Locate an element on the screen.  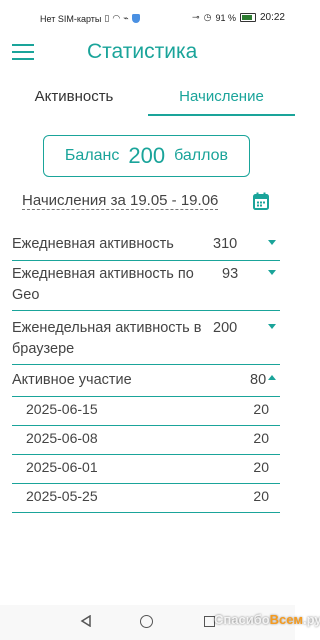
key-icon: ⊸ is located at coordinates (196, 17).